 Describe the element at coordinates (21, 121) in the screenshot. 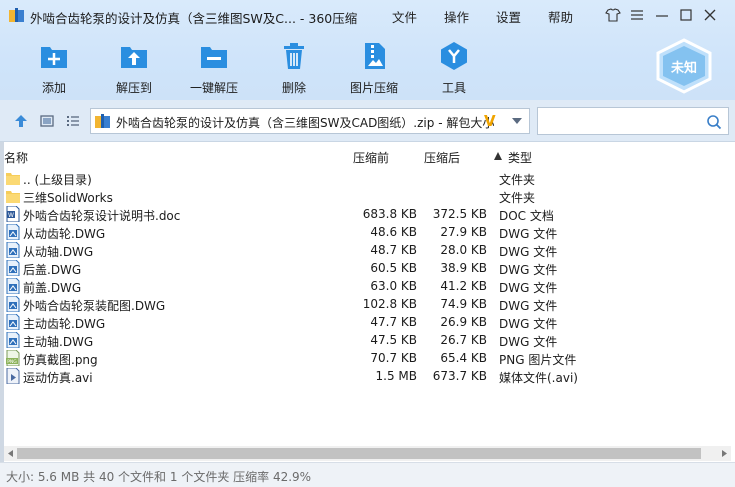

I see `up-arrow-icon` at that location.